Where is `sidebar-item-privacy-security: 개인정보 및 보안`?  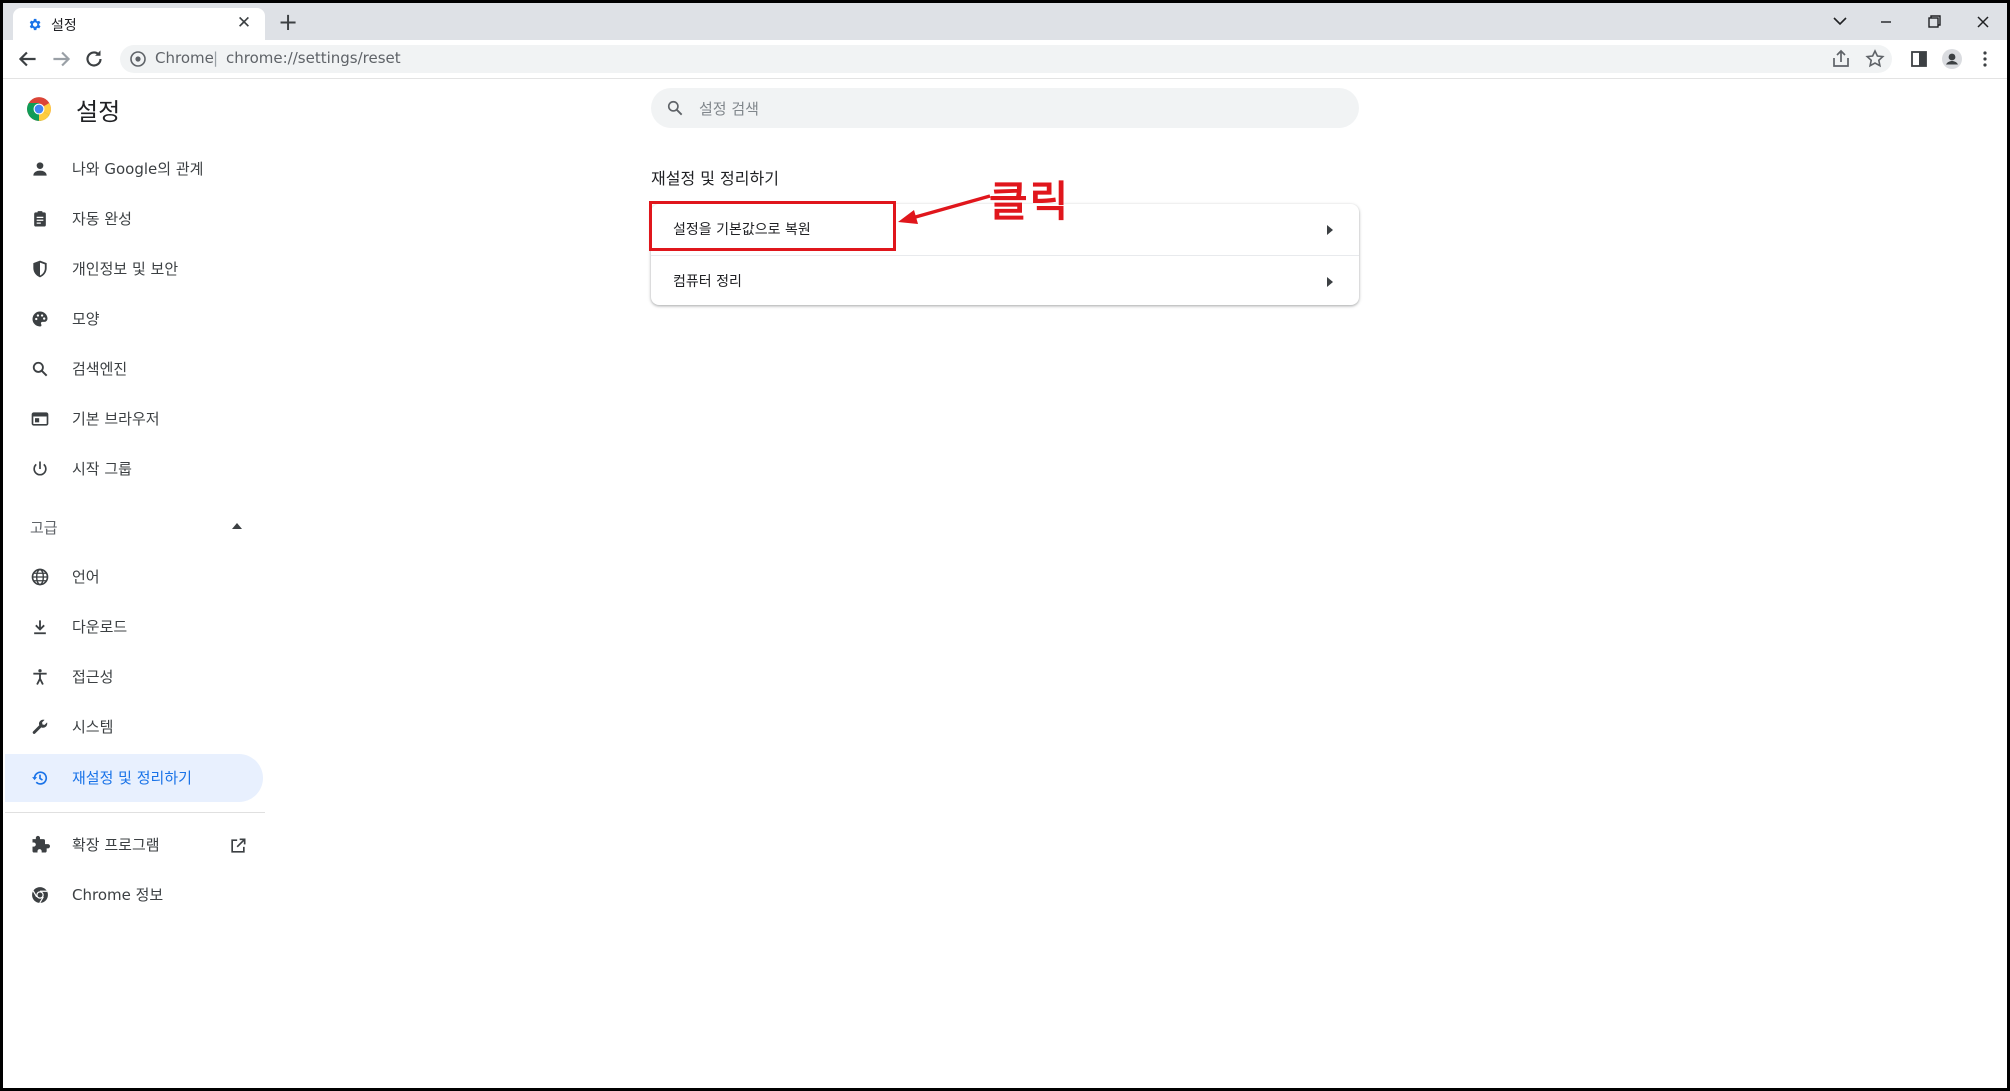 sidebar-item-privacy-security: 개인정보 및 보안 is located at coordinates (134, 269).